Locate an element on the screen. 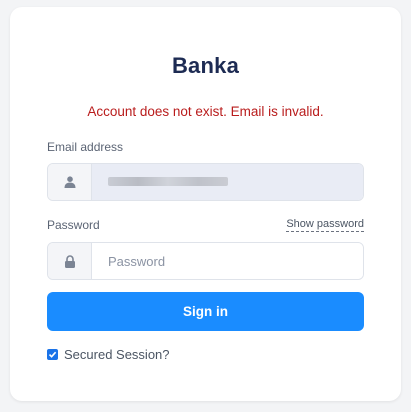 This screenshot has height=412, width=411. password-label: Password is located at coordinates (73, 225).